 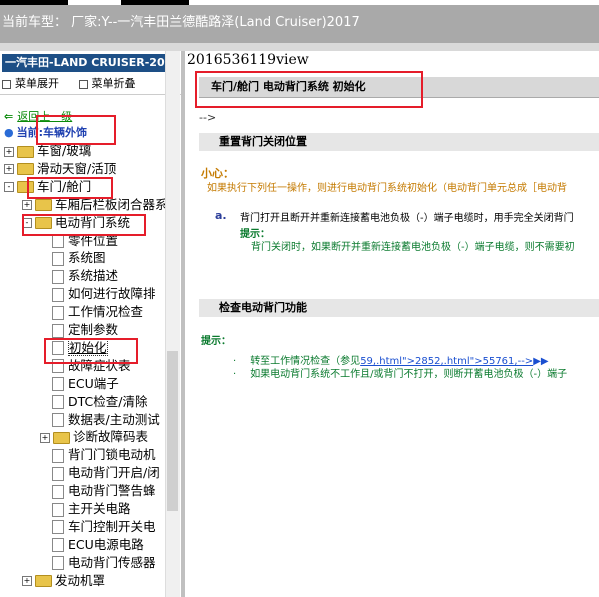 What do you see at coordinates (9, 116) in the screenshot?
I see `back-arrow-icon: ⇐` at bounding box center [9, 116].